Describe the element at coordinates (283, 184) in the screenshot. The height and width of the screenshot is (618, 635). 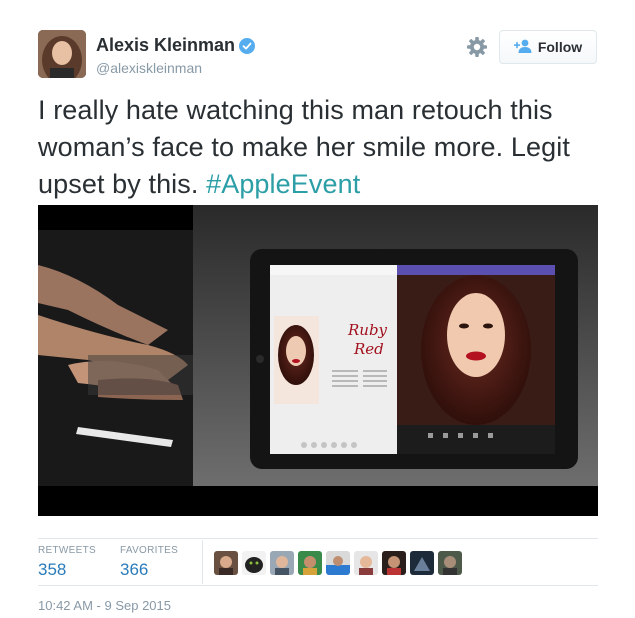
I see `hashtag-link: #AppleEvent` at that location.